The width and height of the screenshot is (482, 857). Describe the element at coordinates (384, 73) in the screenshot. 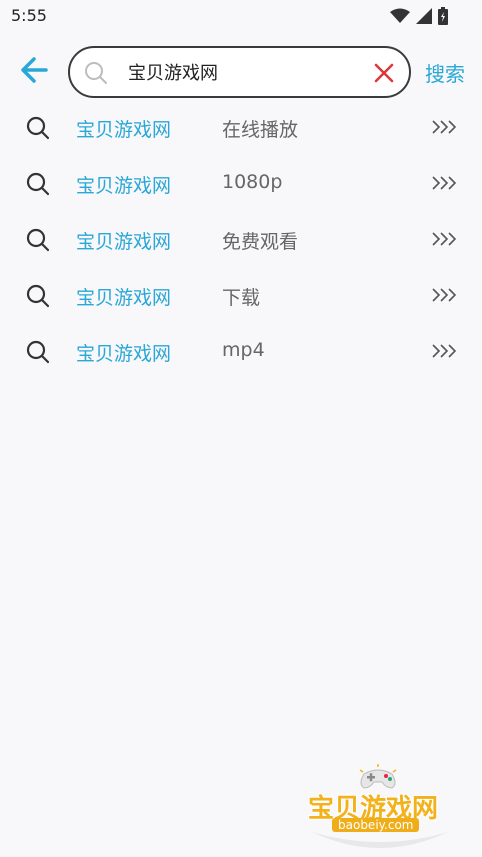

I see `close-icon` at that location.